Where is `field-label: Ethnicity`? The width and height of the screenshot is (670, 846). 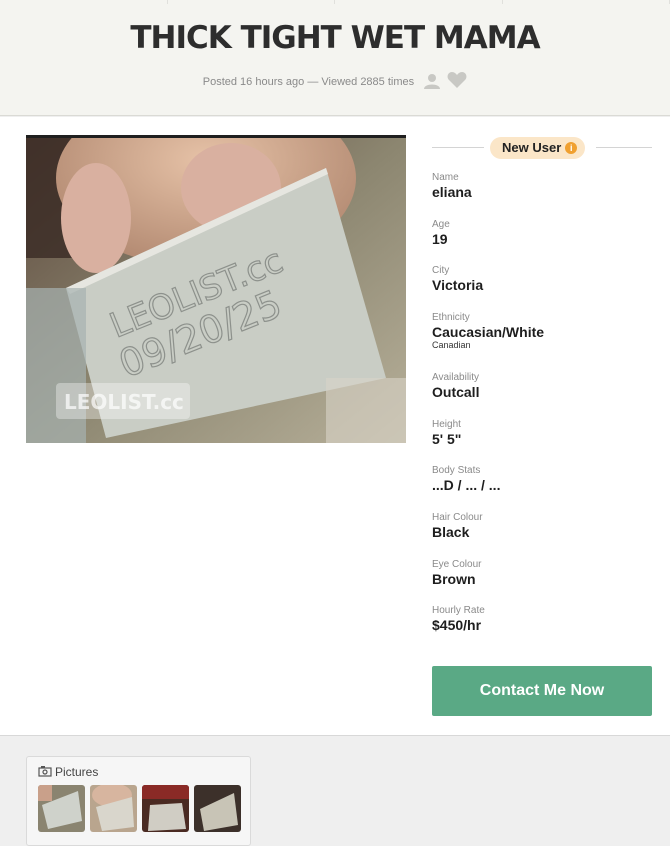
field-label: Ethnicity is located at coordinates (451, 317).